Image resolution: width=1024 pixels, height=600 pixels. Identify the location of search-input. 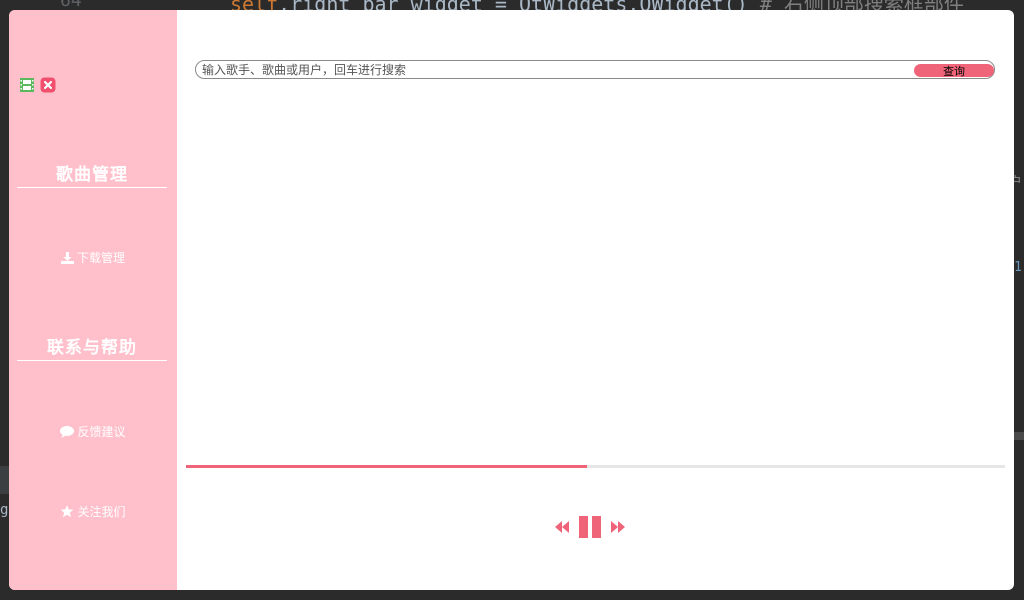
(552, 69).